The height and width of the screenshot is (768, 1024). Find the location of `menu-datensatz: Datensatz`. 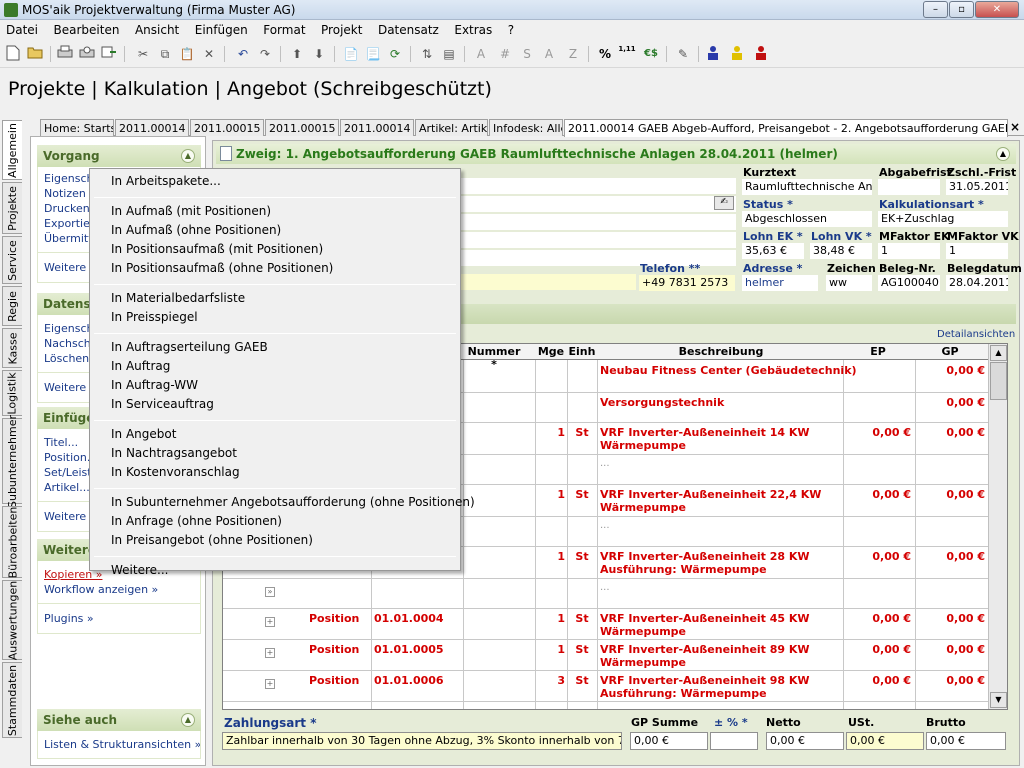

menu-datensatz: Datensatz is located at coordinates (408, 30).